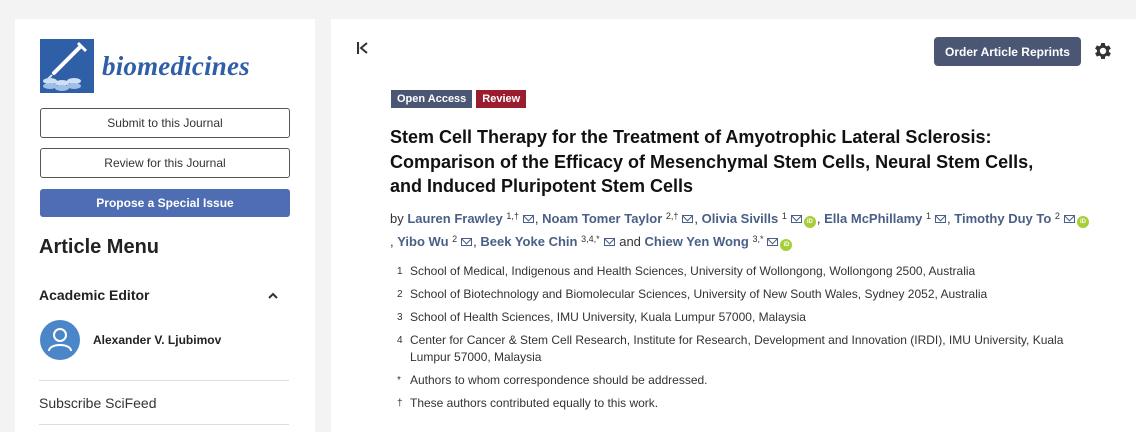 The height and width of the screenshot is (432, 1136). I want to click on author-name: Yibo Wu, so click(422, 241).